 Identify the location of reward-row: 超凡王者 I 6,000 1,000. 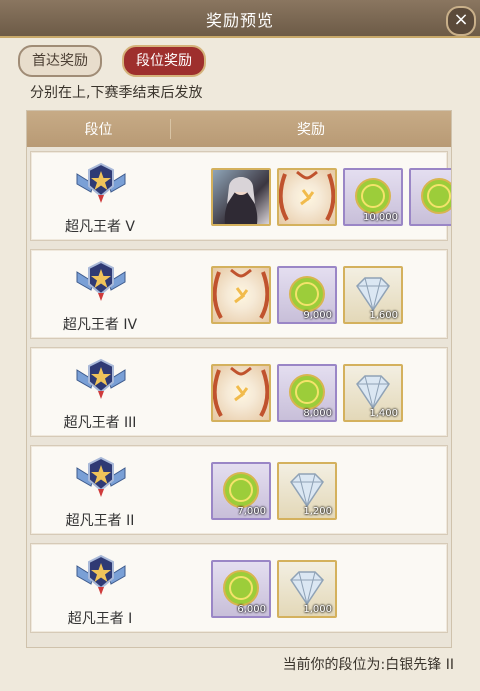
(239, 588).